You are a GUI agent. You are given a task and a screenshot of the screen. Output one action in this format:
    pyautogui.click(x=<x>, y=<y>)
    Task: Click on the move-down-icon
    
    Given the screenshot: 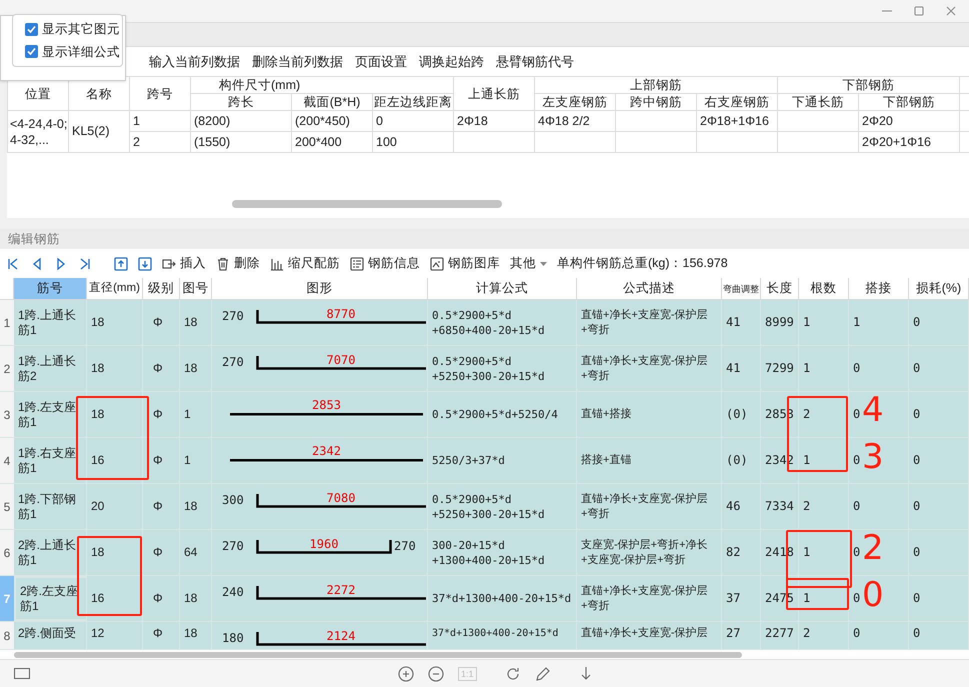 What is the action you would take?
    pyautogui.click(x=145, y=263)
    